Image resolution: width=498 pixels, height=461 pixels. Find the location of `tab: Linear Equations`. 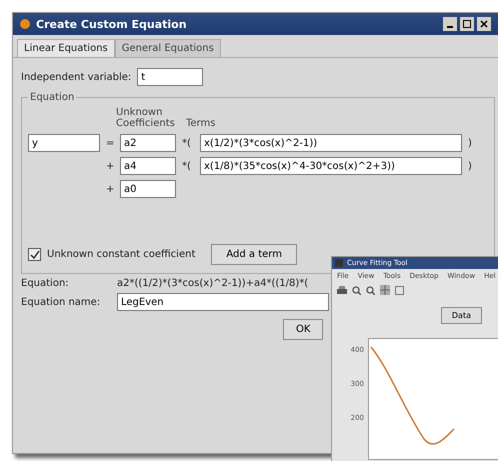

tab: Linear Equations is located at coordinates (66, 48).